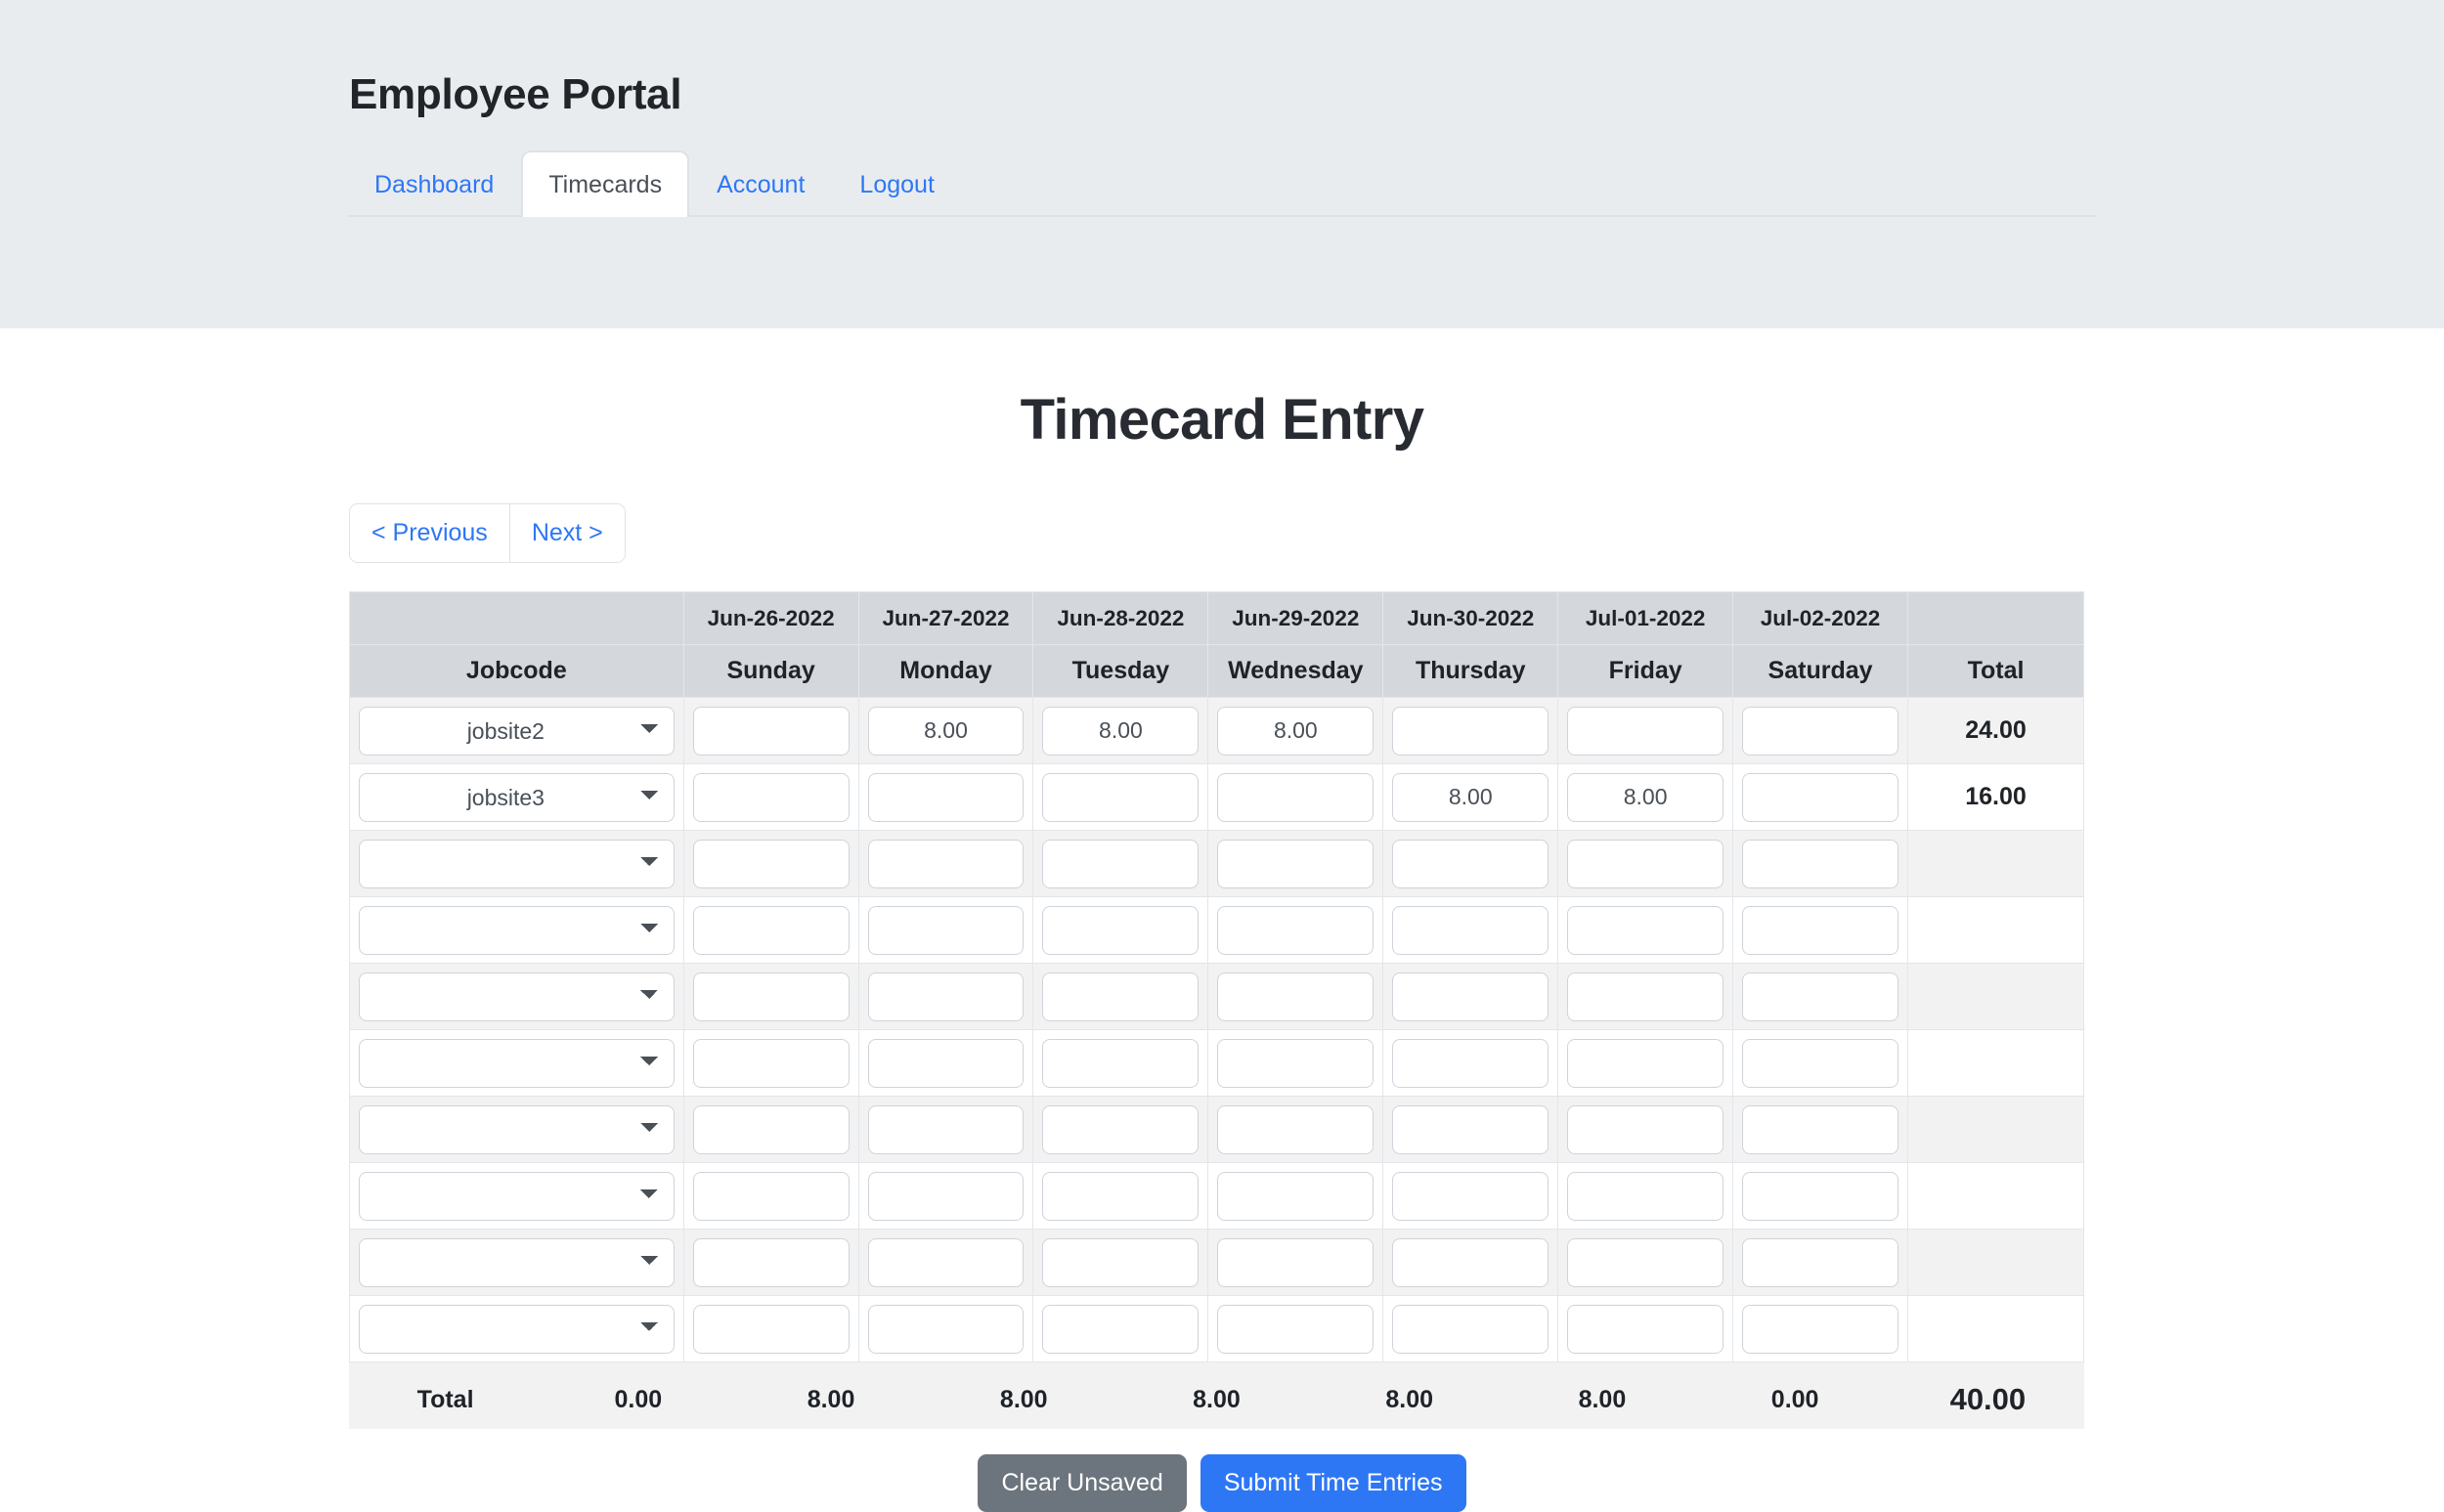  What do you see at coordinates (896, 184) in the screenshot?
I see `nav-tab-logout: Logout` at bounding box center [896, 184].